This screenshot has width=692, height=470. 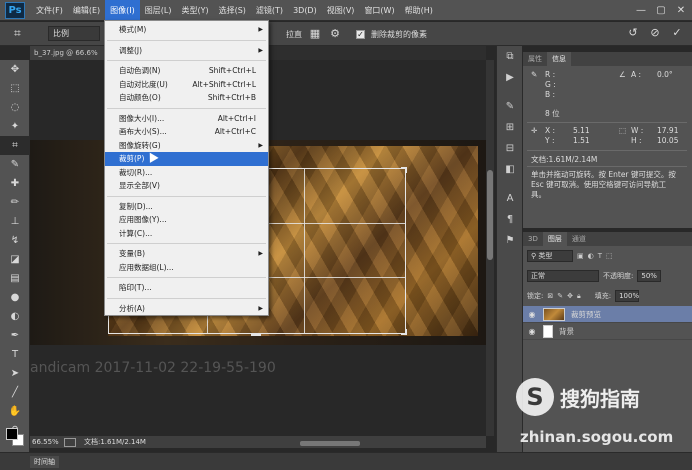 What do you see at coordinates (232, 10) in the screenshot?
I see `menu-item: 选择(S)` at bounding box center [232, 10].